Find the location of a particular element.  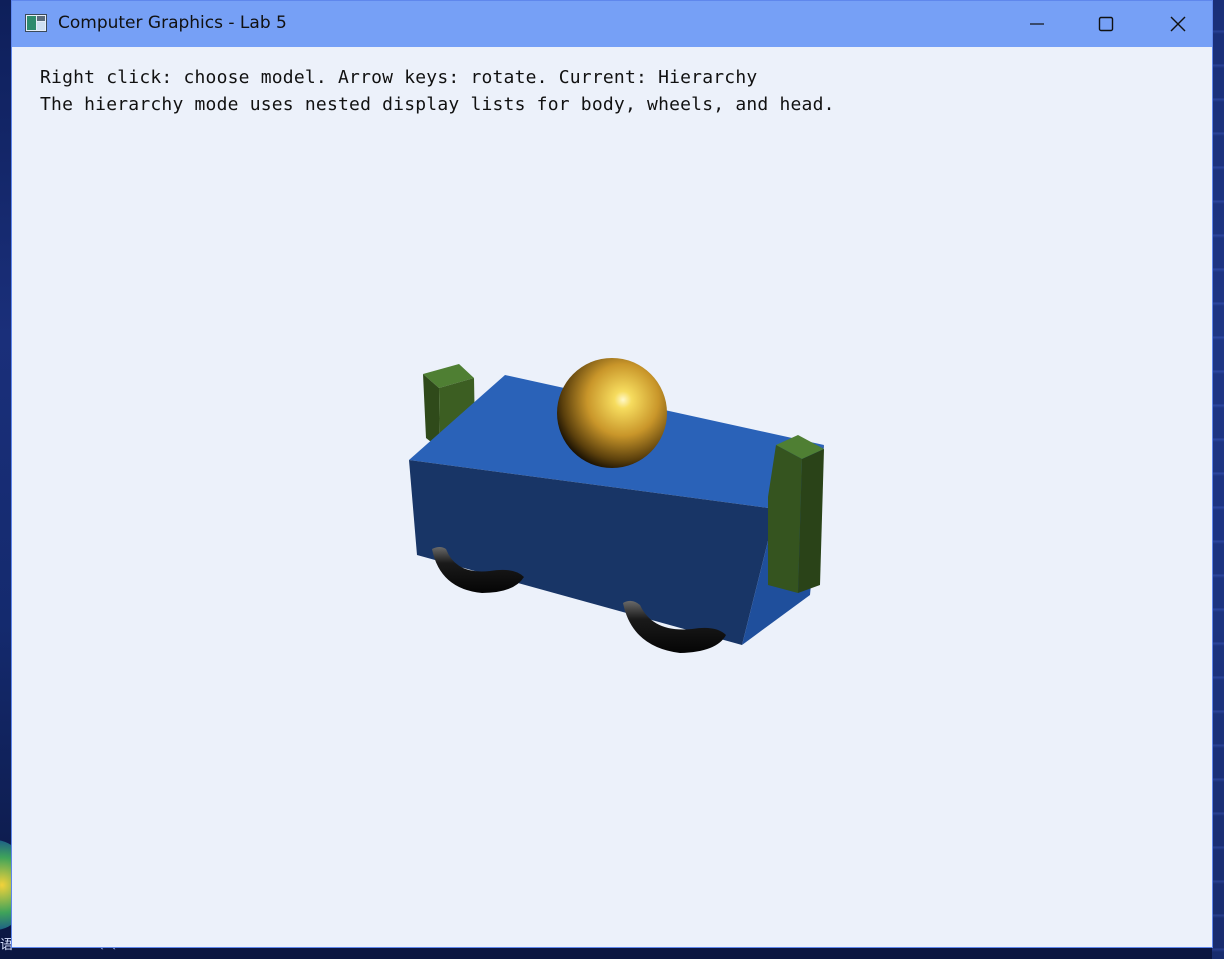

arm-right is located at coordinates (796, 514).